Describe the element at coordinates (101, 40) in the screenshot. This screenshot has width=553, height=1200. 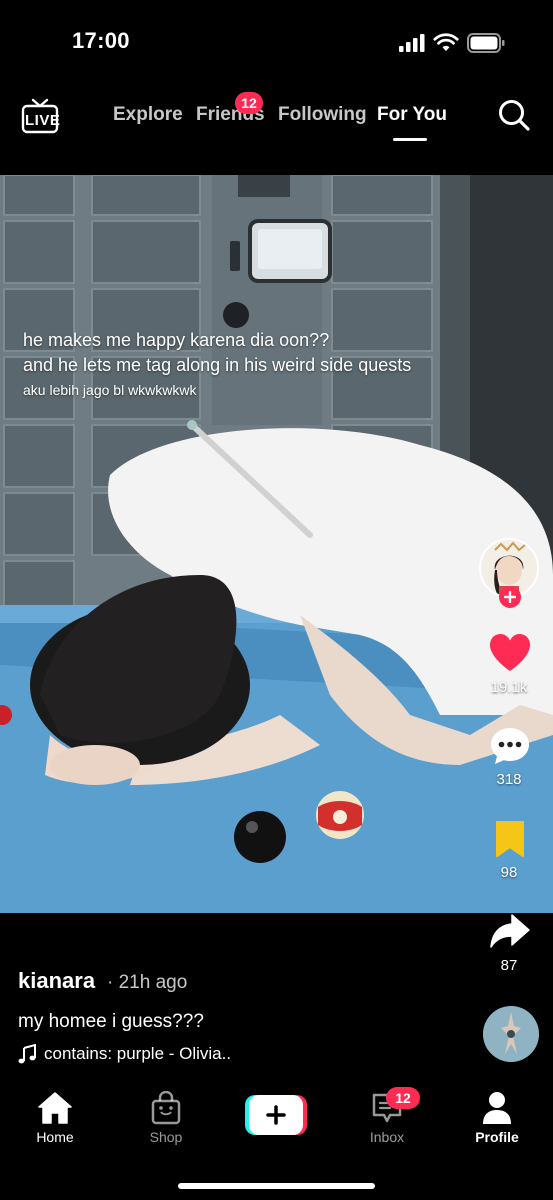
I see `status-time: 17:00` at that location.